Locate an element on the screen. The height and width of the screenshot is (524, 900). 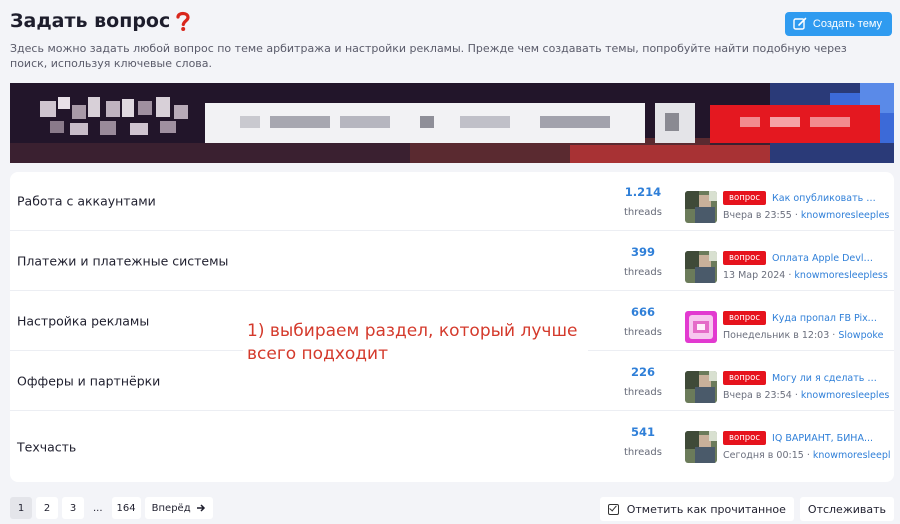
pixelated-banner-image is located at coordinates (452, 123).